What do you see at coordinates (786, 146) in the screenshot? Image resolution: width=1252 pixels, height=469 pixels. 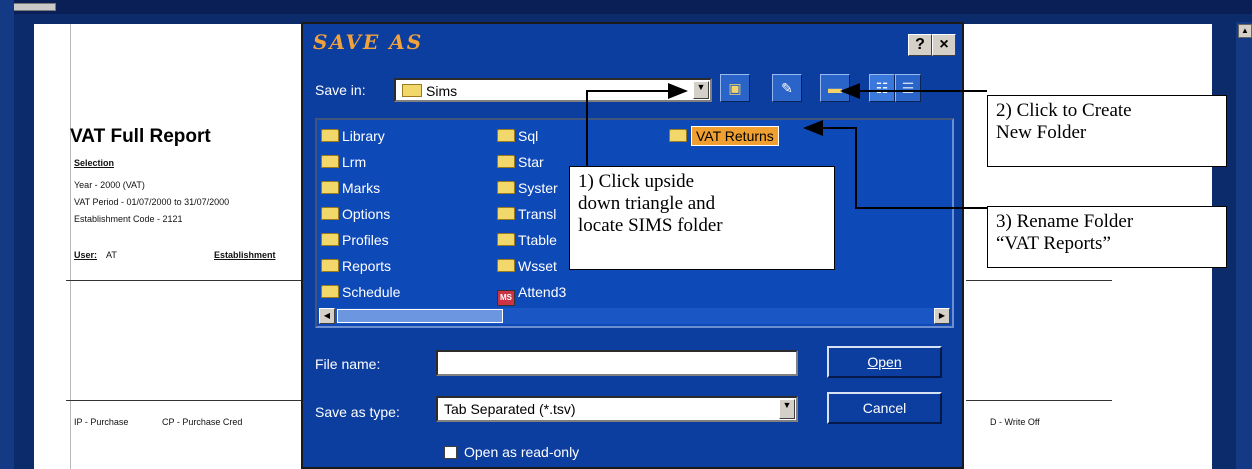 I see `callout-arrows` at bounding box center [786, 146].